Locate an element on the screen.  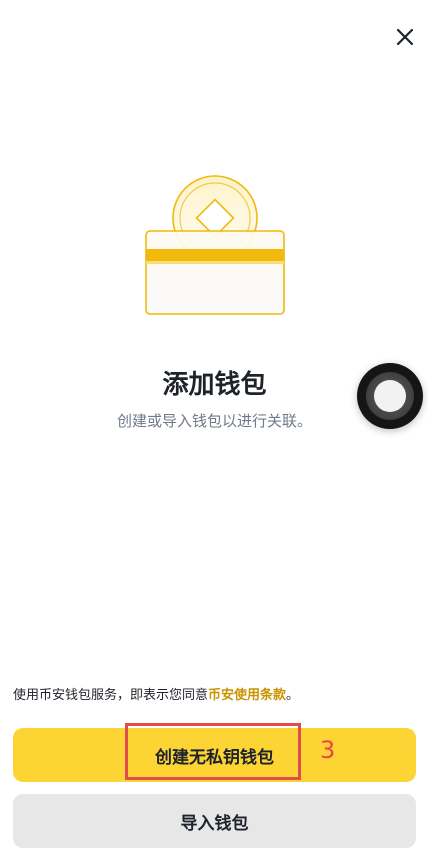
close-icon is located at coordinates (405, 37).